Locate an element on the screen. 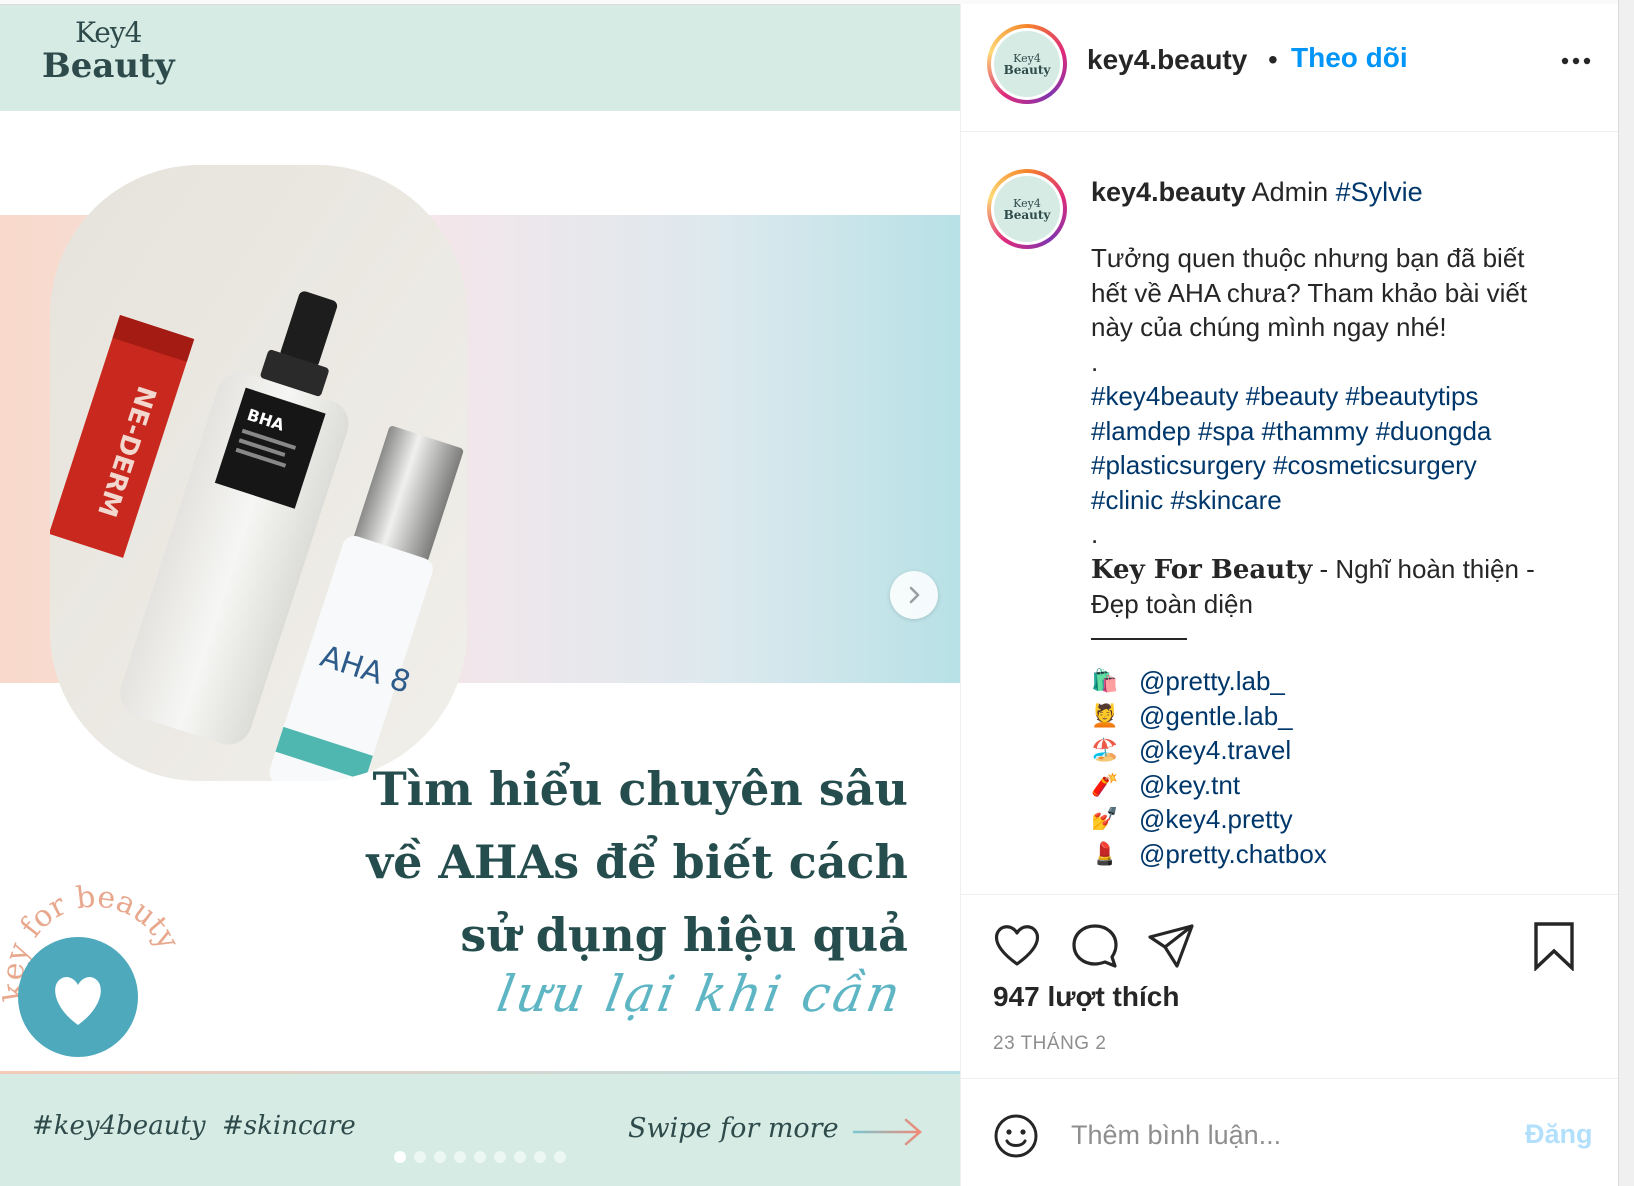 This screenshot has width=1634, height=1186. follow-button: Theo dõi is located at coordinates (1349, 58).